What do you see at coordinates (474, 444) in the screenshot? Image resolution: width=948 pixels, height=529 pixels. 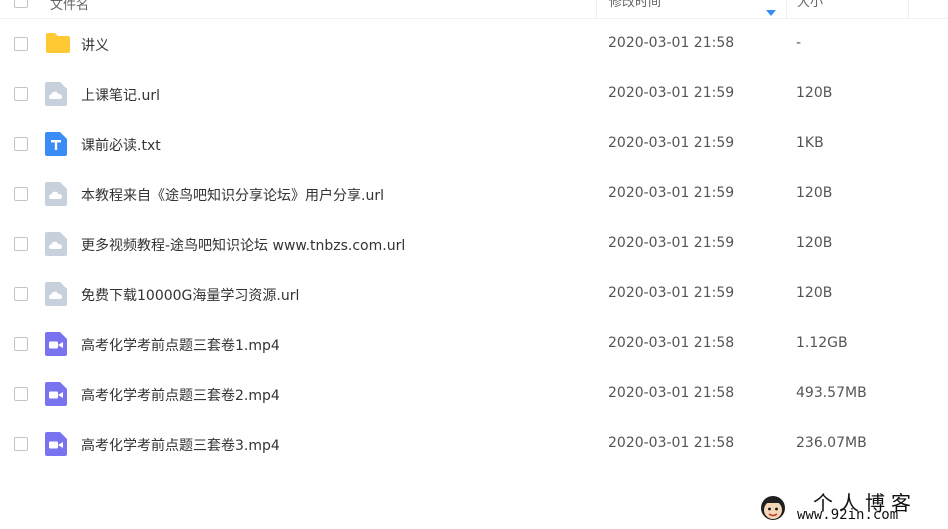 I see `file-row: 高考化学考前点题三套卷3.mp4 2020-03-01 21:58 236.07MB` at bounding box center [474, 444].